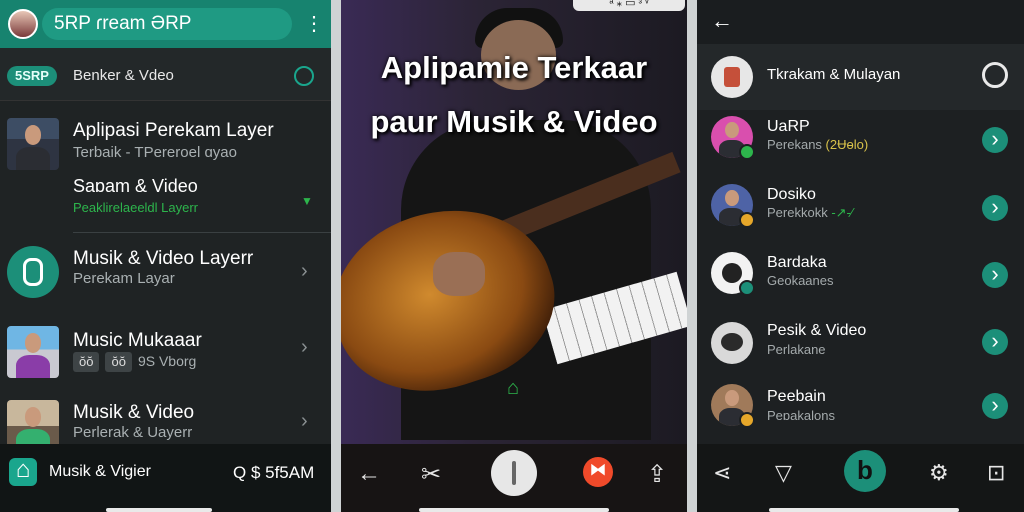 The width and height of the screenshot is (1024, 512). I want to click on list-item-title: Saɒam & Video, so click(135, 186).